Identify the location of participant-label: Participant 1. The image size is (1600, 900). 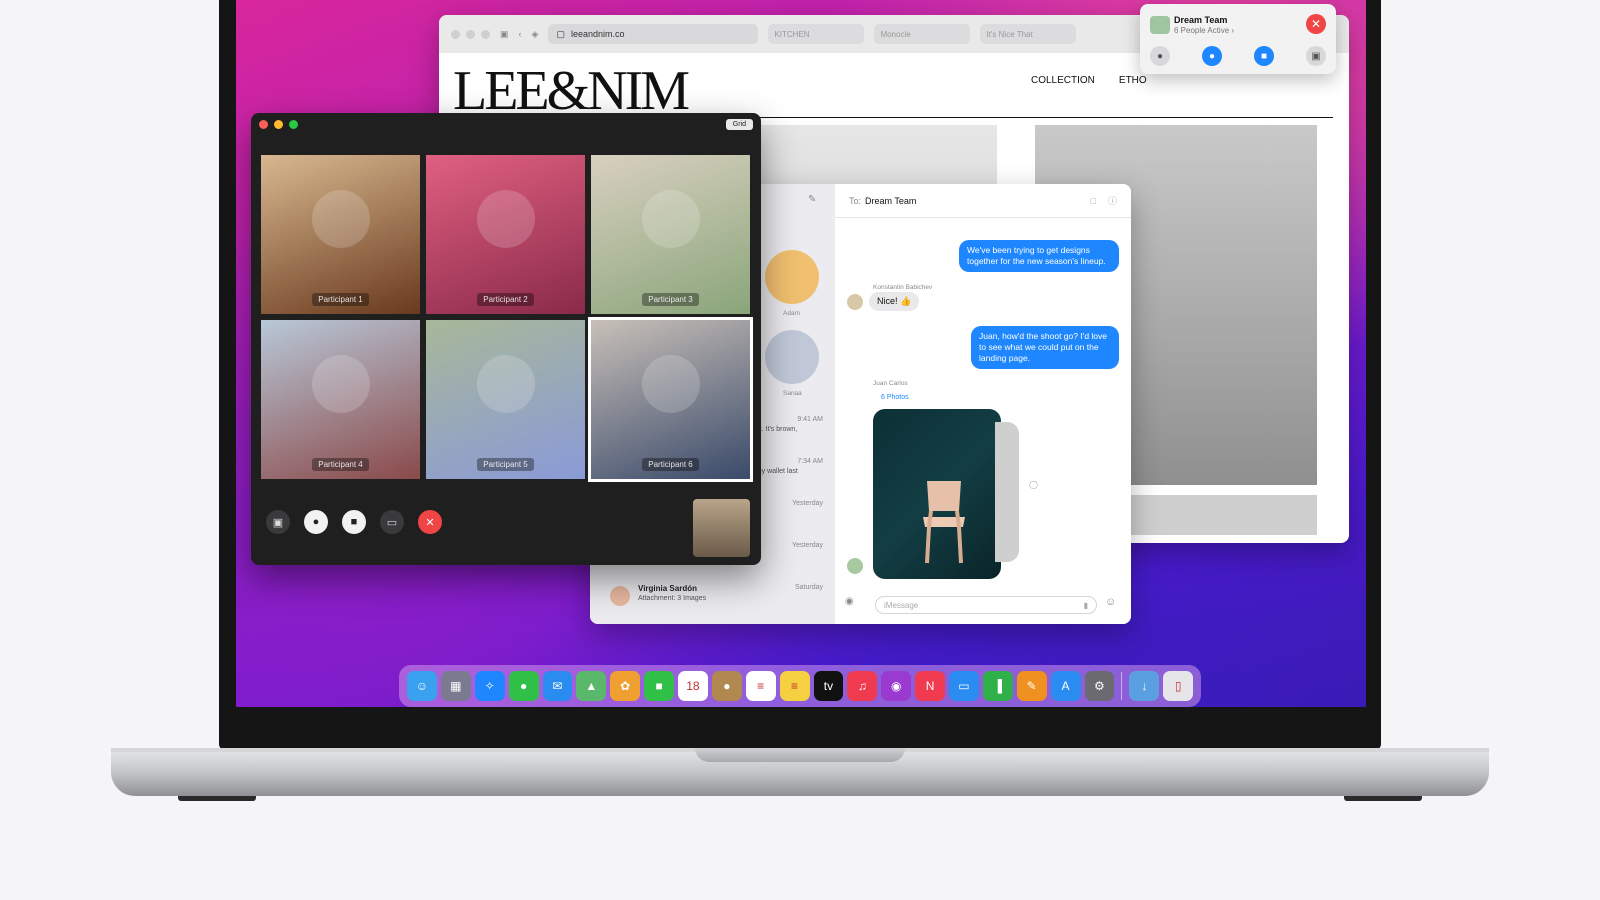
(340, 299).